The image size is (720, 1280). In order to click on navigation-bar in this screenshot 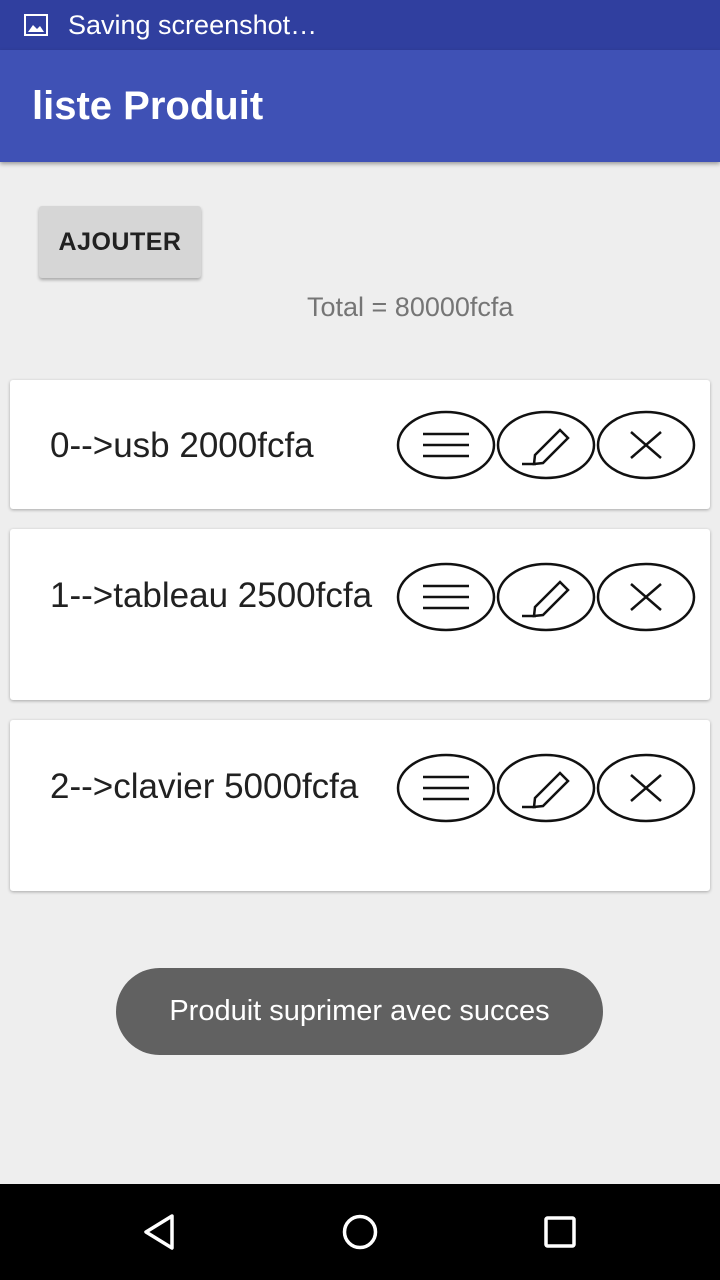, I will do `click(360, 1232)`.